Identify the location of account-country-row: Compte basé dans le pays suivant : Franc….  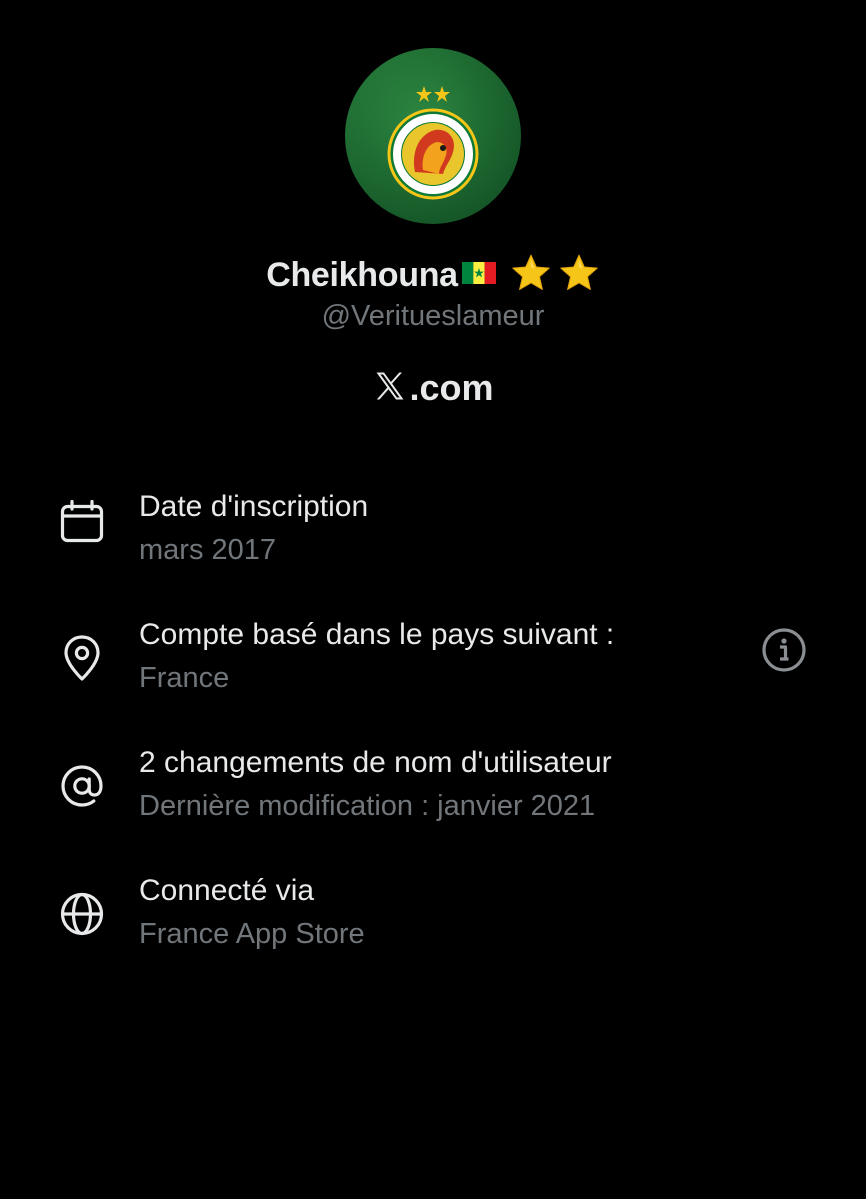
(433, 668).